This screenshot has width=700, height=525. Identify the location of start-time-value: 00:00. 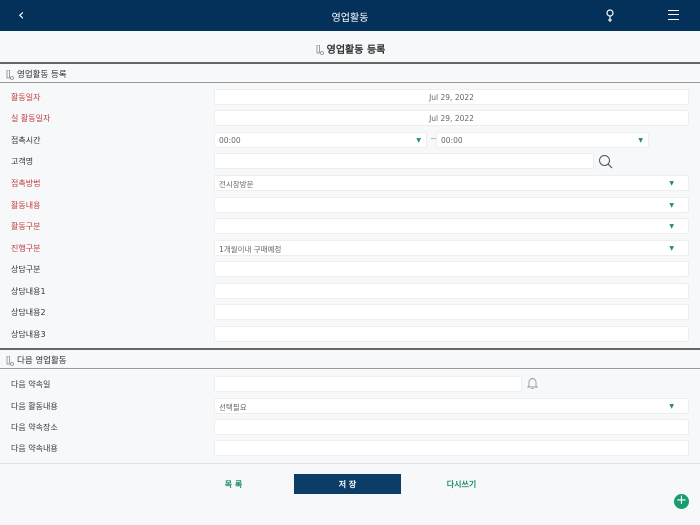
(230, 140).